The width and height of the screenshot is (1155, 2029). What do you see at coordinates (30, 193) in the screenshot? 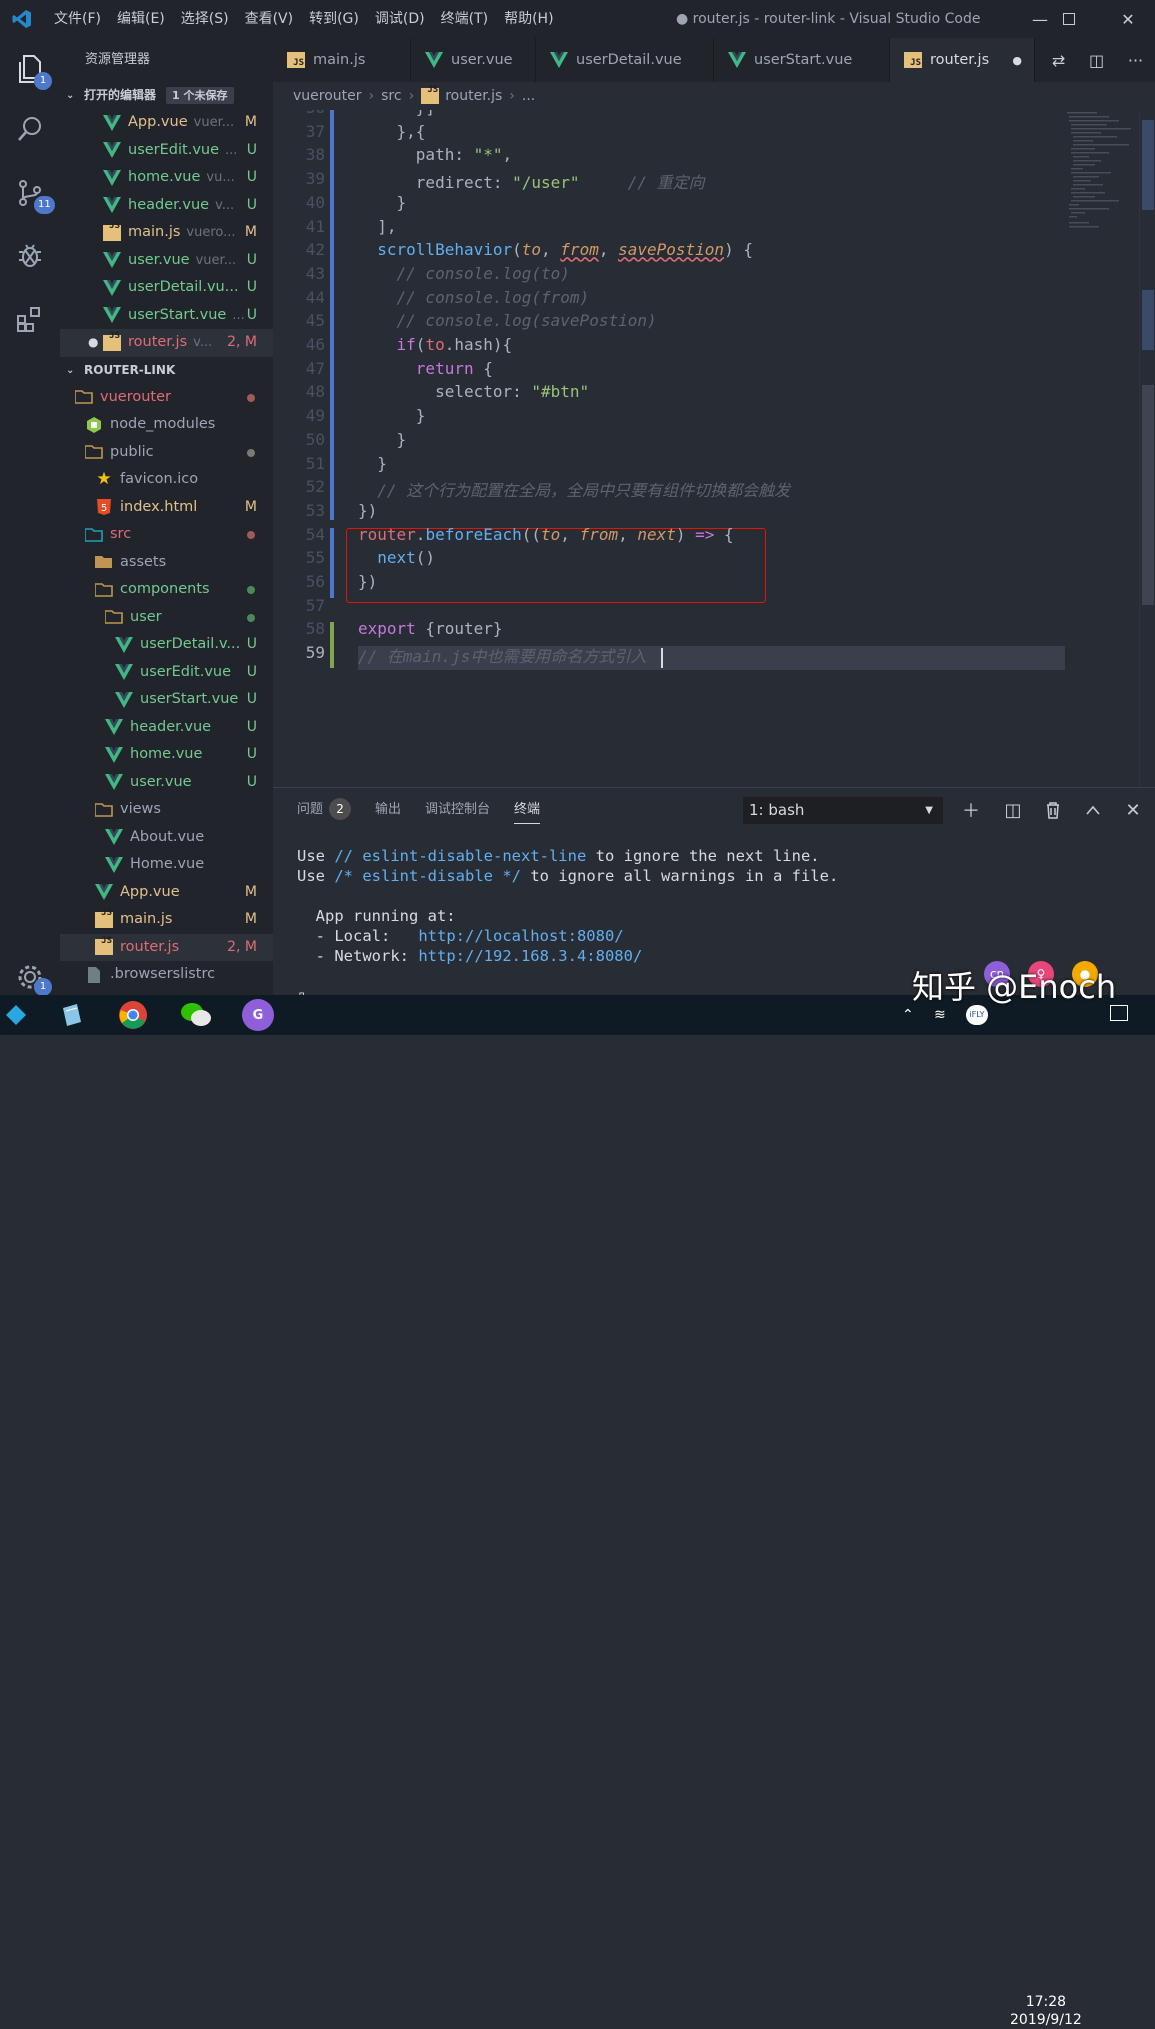
I see `source-control-icon: 11` at bounding box center [30, 193].